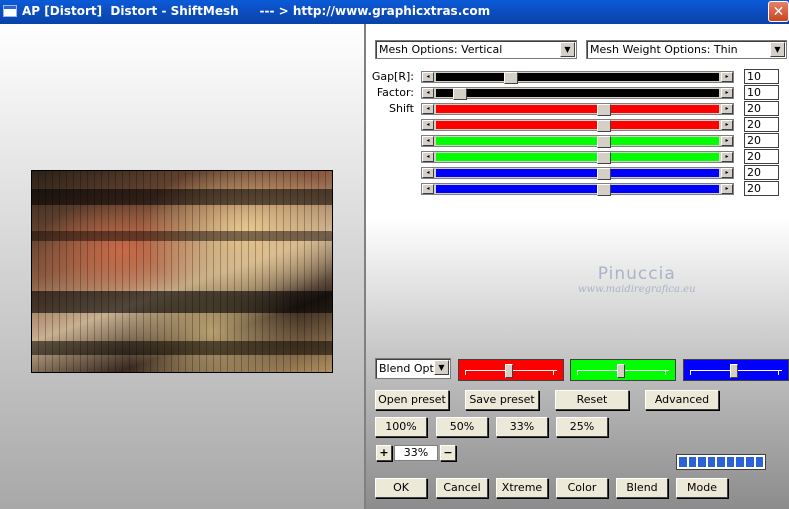  Describe the element at coordinates (10, 11) in the screenshot. I see `app-icon` at that location.